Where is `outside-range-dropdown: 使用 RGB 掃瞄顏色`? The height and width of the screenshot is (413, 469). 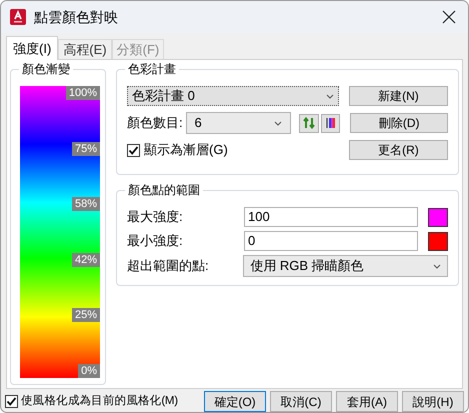 outside-range-dropdown: 使用 RGB 掃瞄顏色 is located at coordinates (345, 266).